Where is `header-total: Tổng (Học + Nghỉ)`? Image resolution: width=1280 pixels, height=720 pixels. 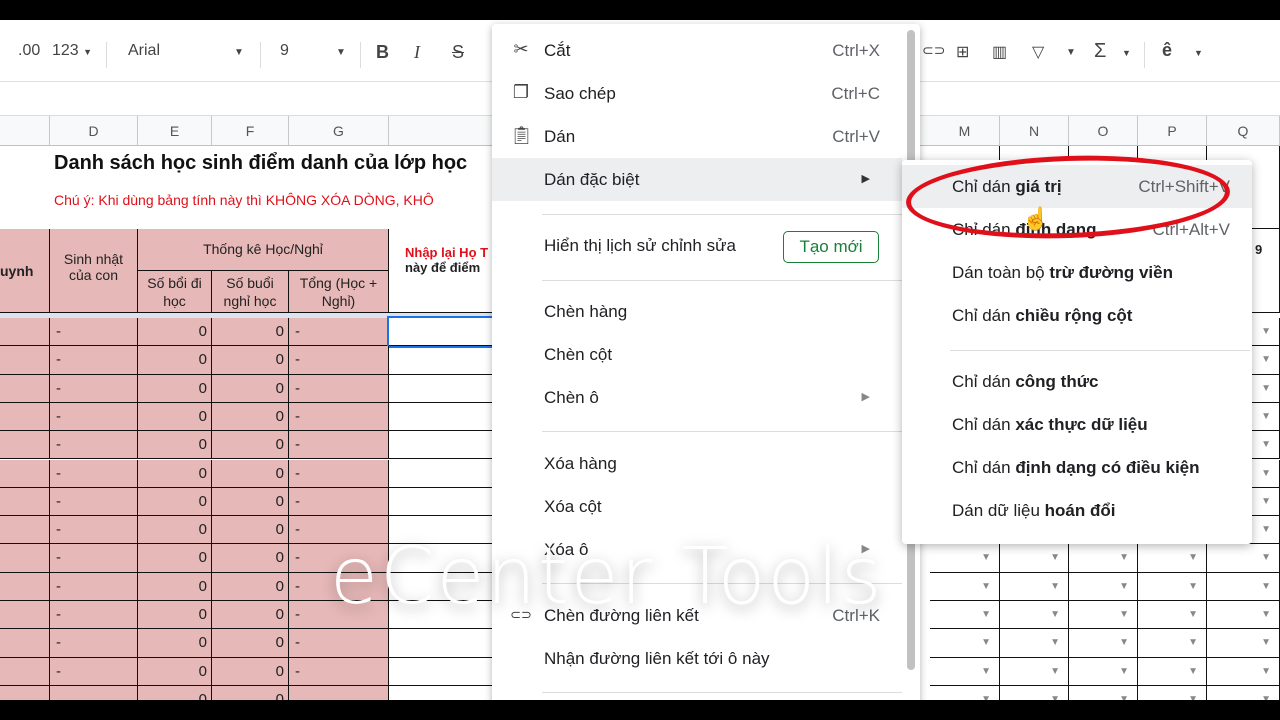 header-total: Tổng (Học + Nghỉ) is located at coordinates (339, 292).